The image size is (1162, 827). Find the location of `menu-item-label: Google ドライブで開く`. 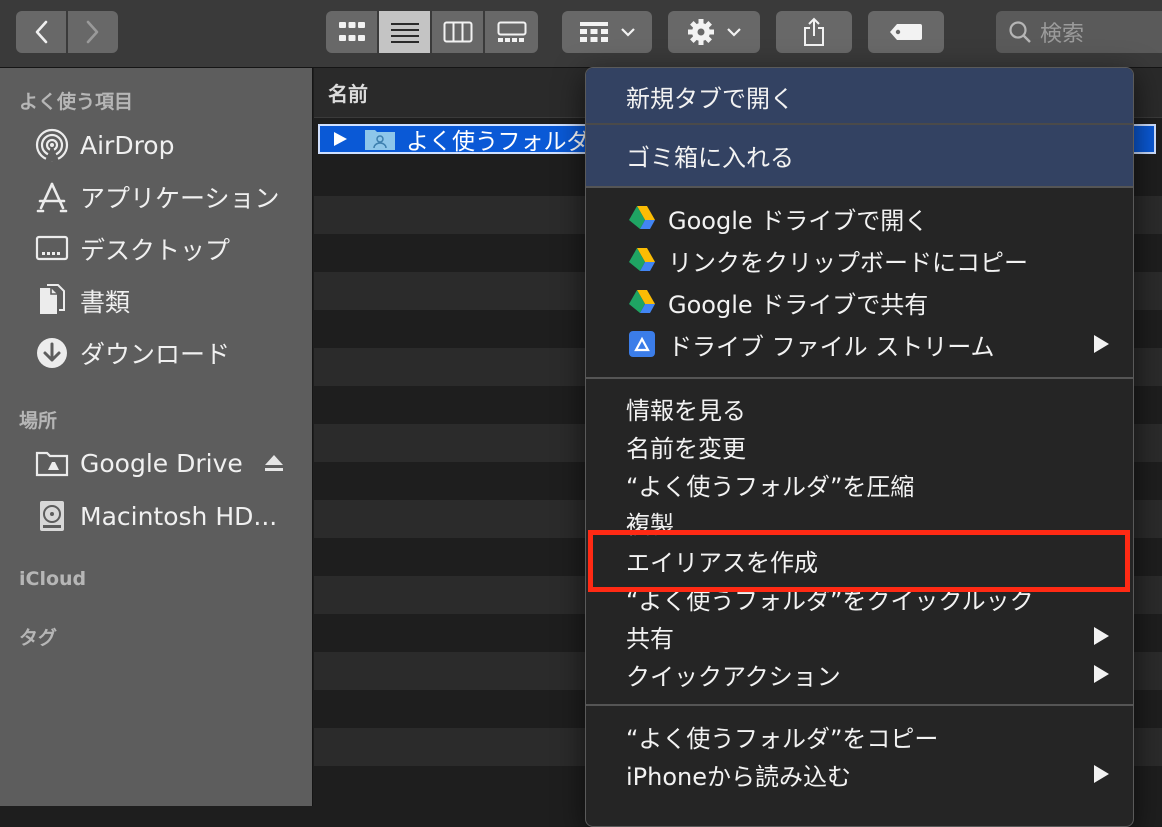

menu-item-label: Google ドライブで開く is located at coordinates (798, 220).